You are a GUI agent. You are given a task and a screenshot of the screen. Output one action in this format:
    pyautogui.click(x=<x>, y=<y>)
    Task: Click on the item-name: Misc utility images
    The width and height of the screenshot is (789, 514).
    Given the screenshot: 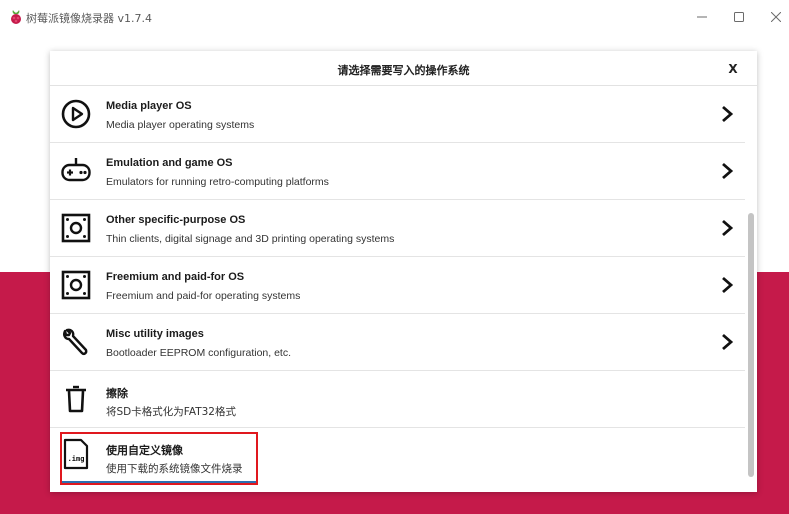 What is the action you would take?
    pyautogui.click(x=155, y=334)
    